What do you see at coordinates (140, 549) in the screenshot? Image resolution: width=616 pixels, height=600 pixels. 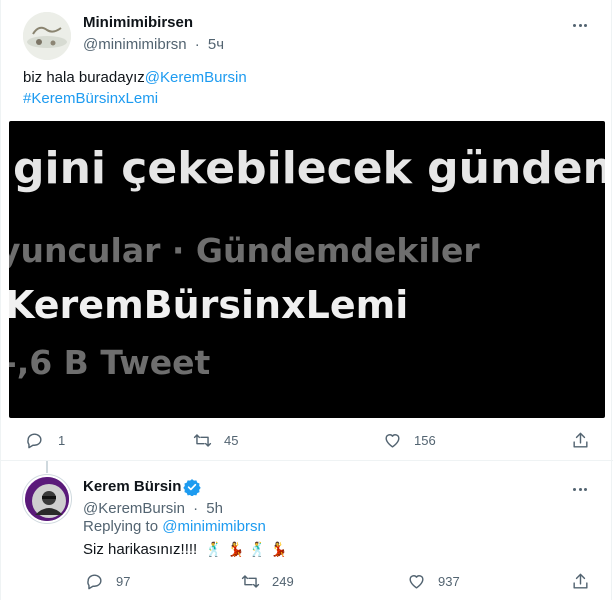 I see `tweet-text: Siz harikasınız!!!!` at bounding box center [140, 549].